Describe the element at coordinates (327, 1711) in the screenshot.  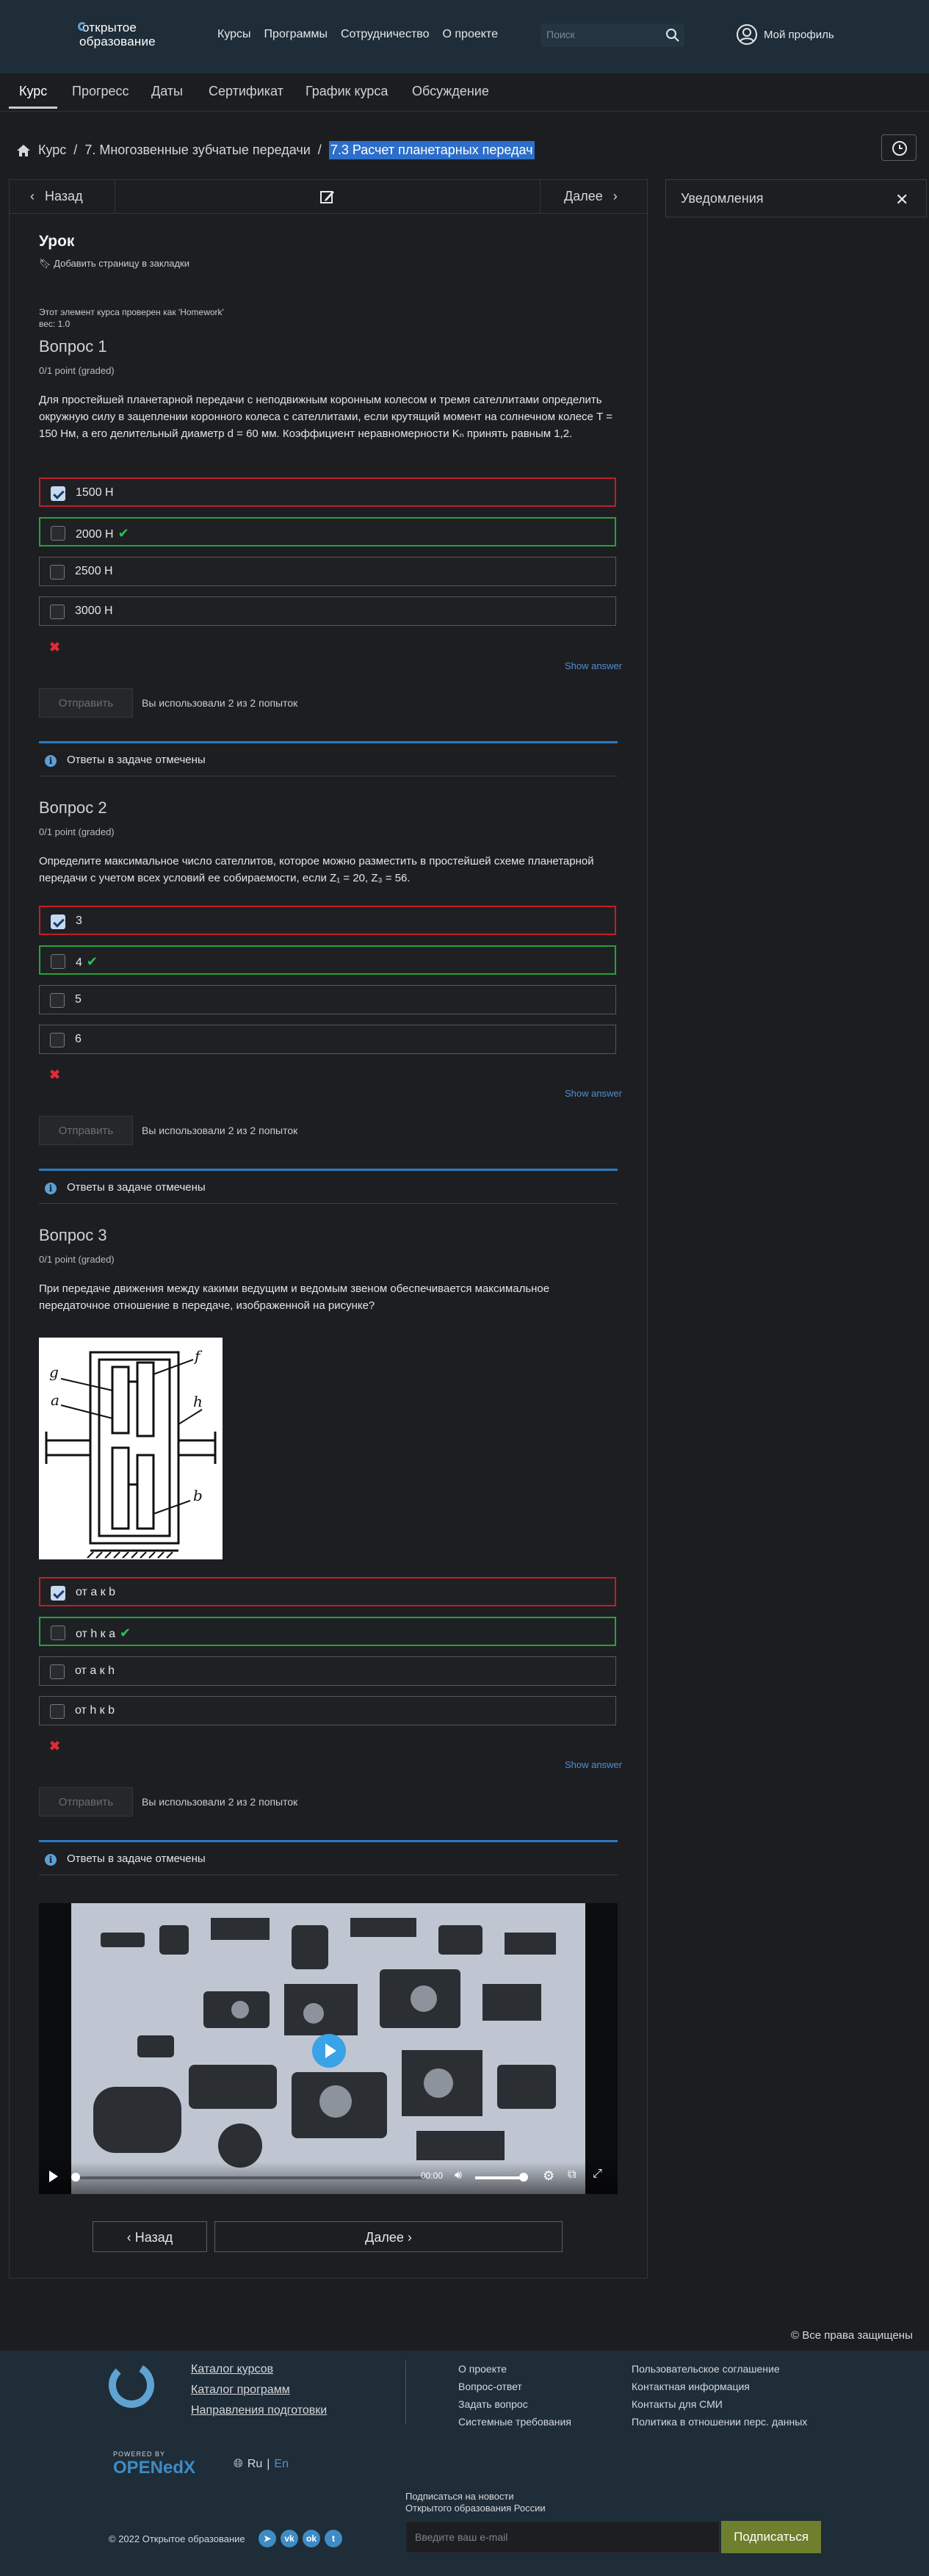
I see `answer-option: от h к b` at that location.